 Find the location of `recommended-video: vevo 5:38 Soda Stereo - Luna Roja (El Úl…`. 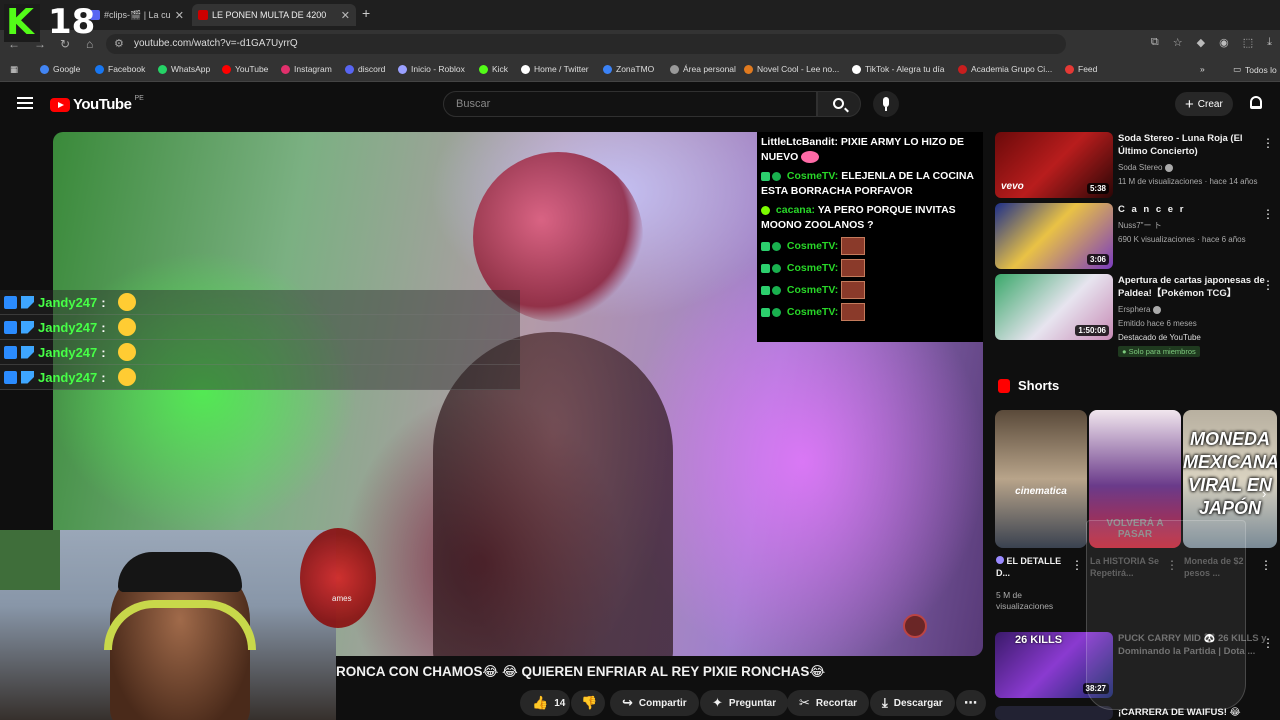

recommended-video: vevo 5:38 Soda Stereo - Luna Roja (El Úl… is located at coordinates (1137, 165).